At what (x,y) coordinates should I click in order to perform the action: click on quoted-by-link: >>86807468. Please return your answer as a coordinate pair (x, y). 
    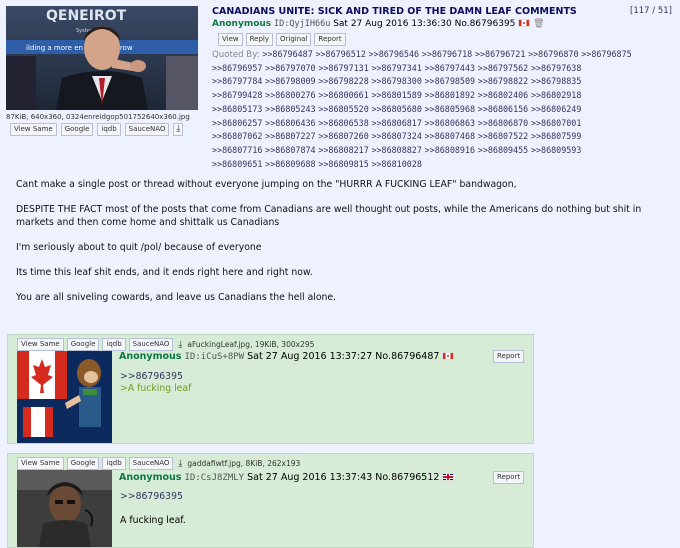
    Looking at the image, I should click on (450, 136).